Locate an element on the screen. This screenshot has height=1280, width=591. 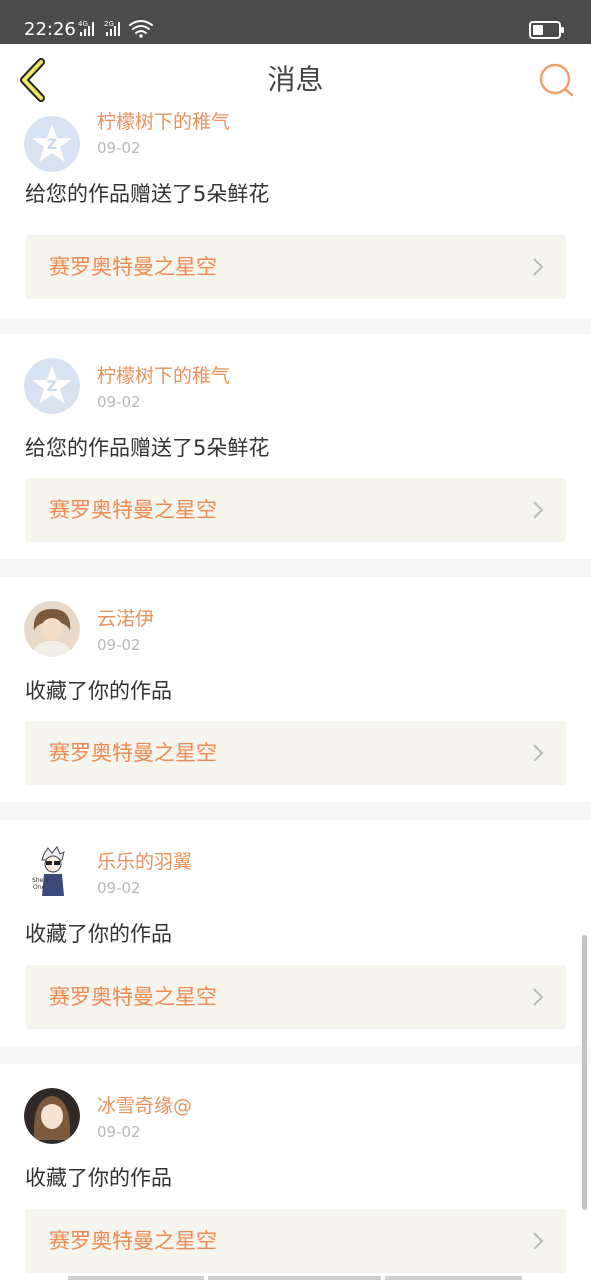
bottom-indicator is located at coordinates (295, 1278).